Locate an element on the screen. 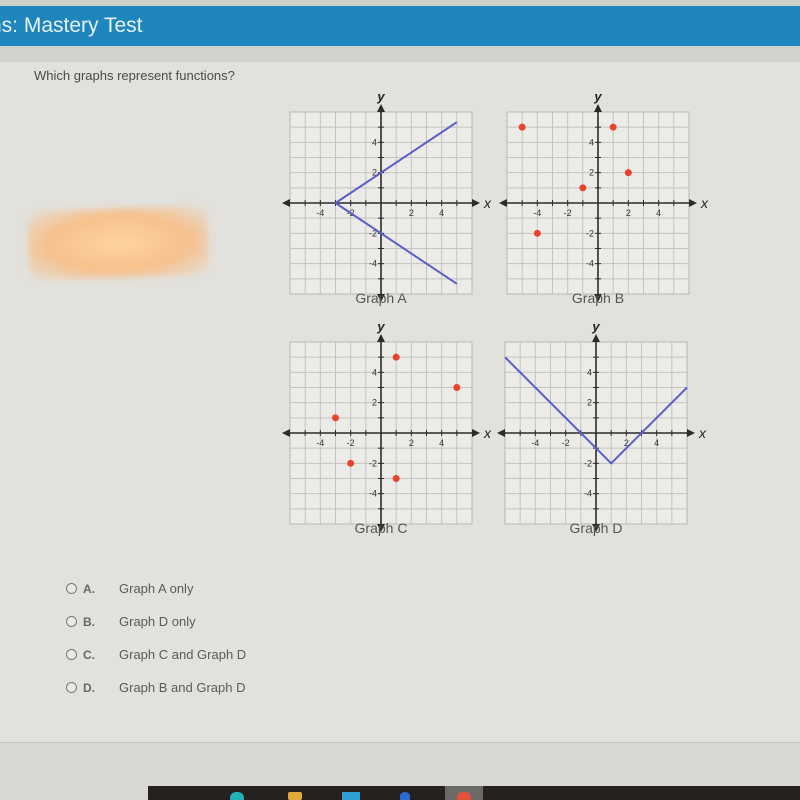 This screenshot has width=800, height=800. graph-title: Graph B is located at coordinates (598, 298).